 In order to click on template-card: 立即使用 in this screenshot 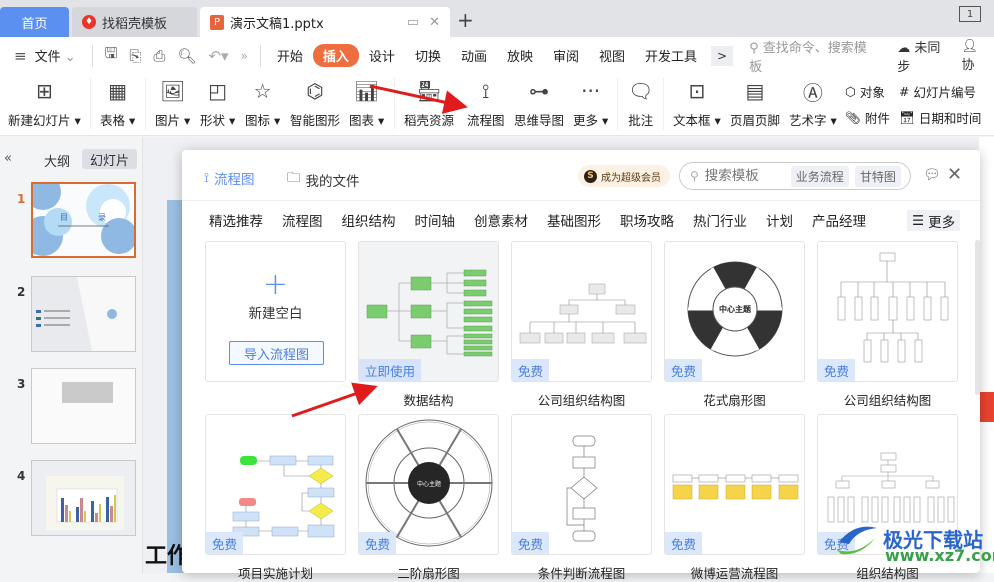, I will do `click(428, 311)`.